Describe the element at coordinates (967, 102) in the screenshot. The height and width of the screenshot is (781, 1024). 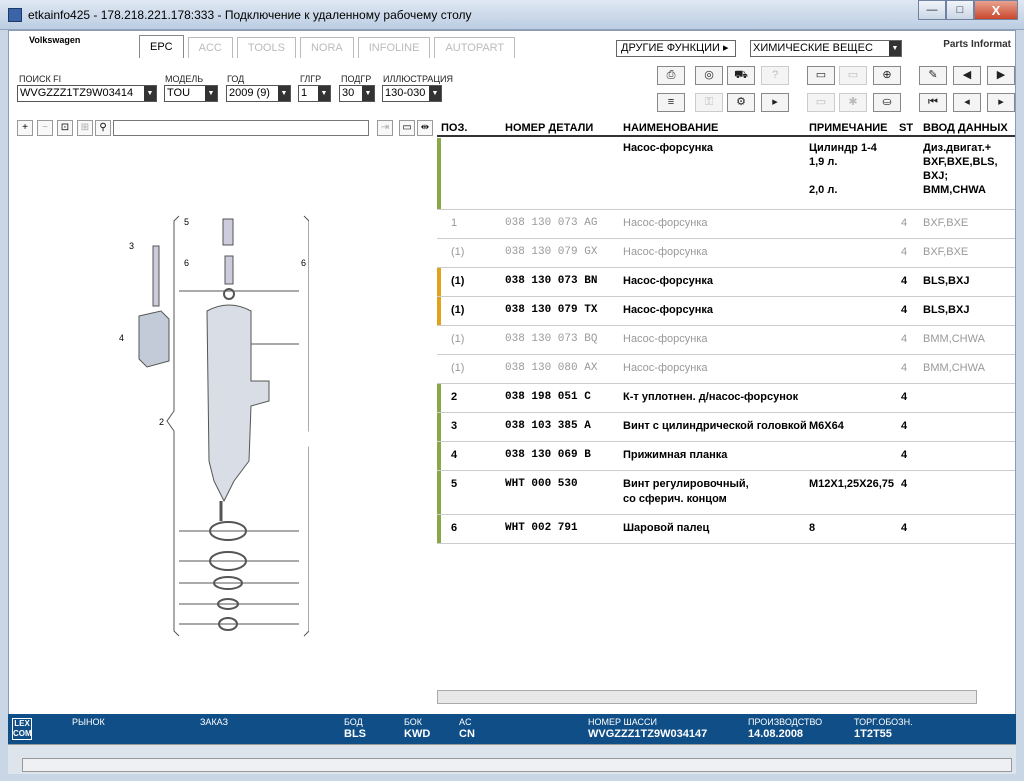
I see `back-icon: ◂` at that location.